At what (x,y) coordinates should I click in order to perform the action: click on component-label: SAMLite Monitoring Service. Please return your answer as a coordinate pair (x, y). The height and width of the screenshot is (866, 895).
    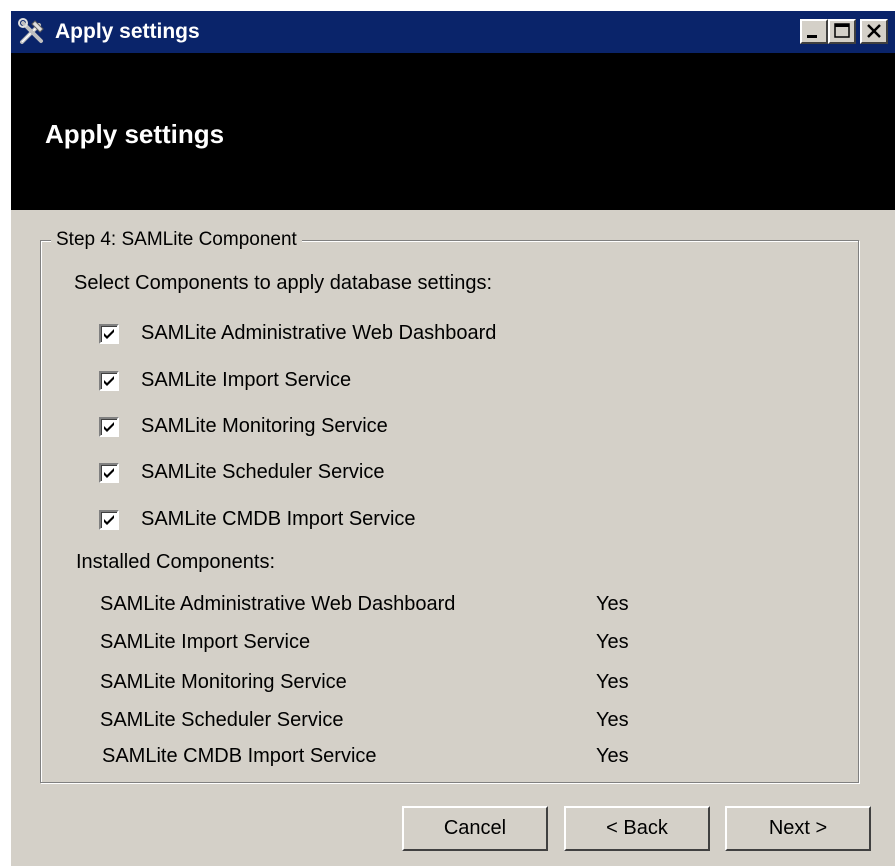
    Looking at the image, I should click on (264, 426).